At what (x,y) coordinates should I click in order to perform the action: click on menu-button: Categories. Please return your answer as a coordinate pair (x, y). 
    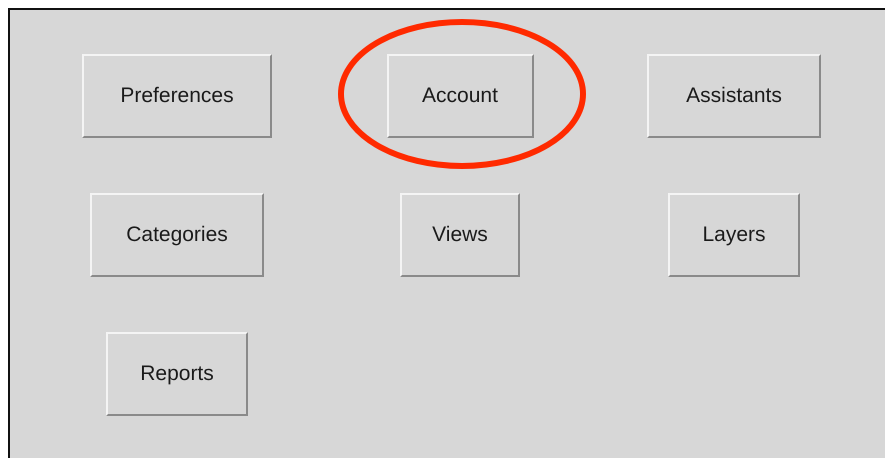
    Looking at the image, I should click on (177, 235).